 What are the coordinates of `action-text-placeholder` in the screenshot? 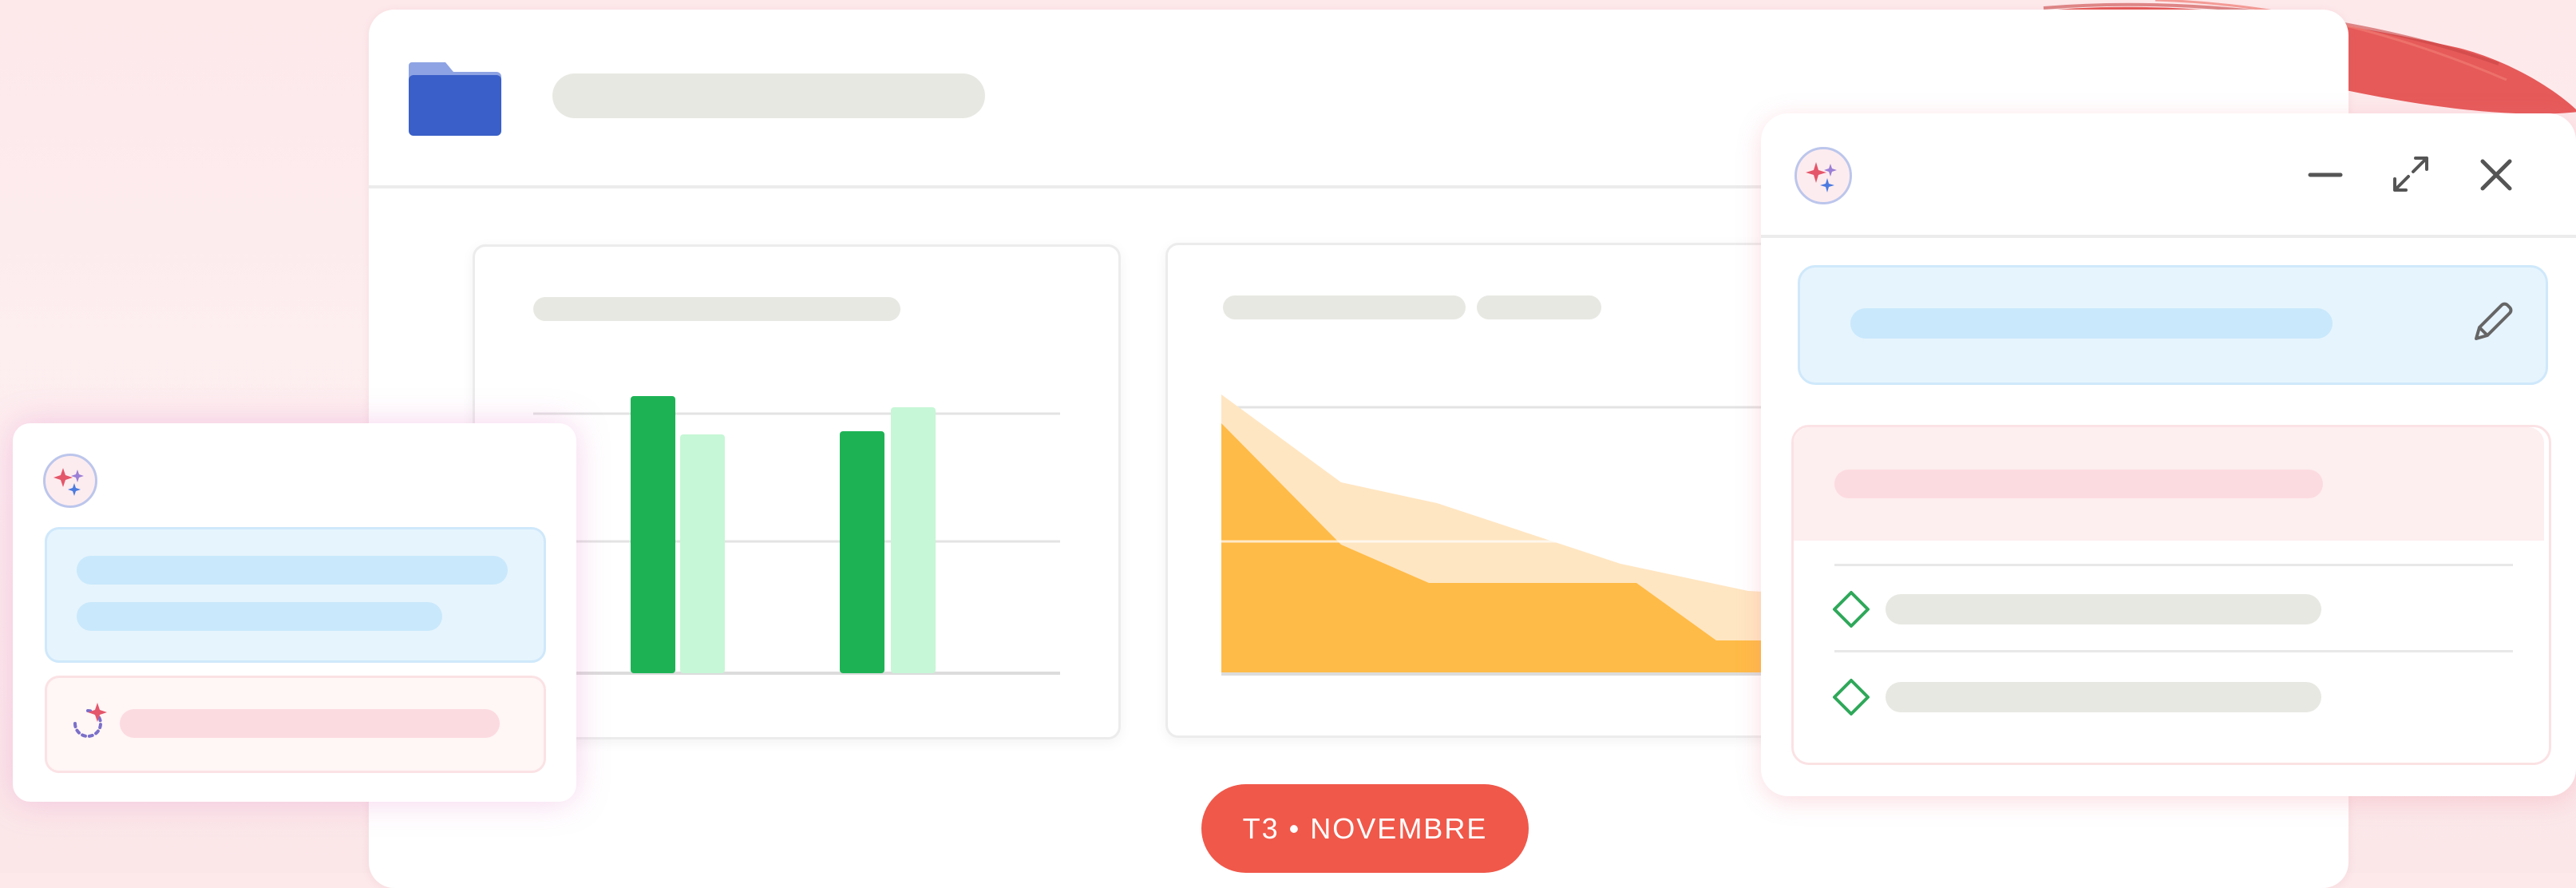 It's located at (310, 724).